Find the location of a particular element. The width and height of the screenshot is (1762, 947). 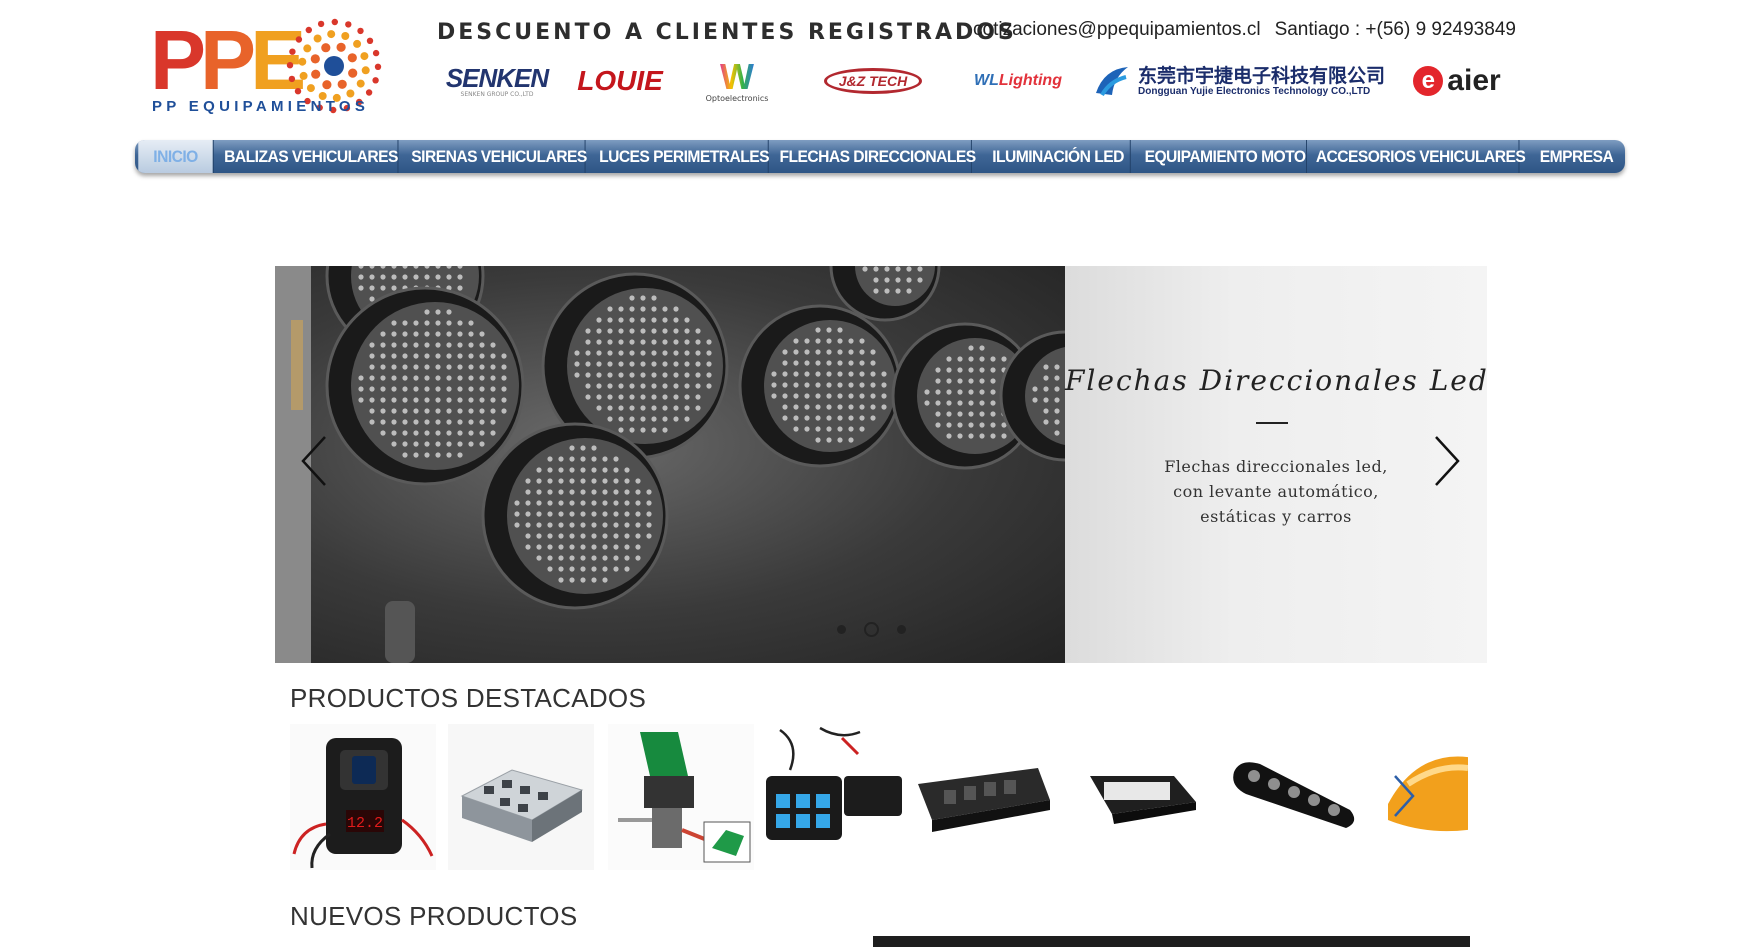

partner-logo-wl-lighting: WL Lighting is located at coordinates (1018, 81).